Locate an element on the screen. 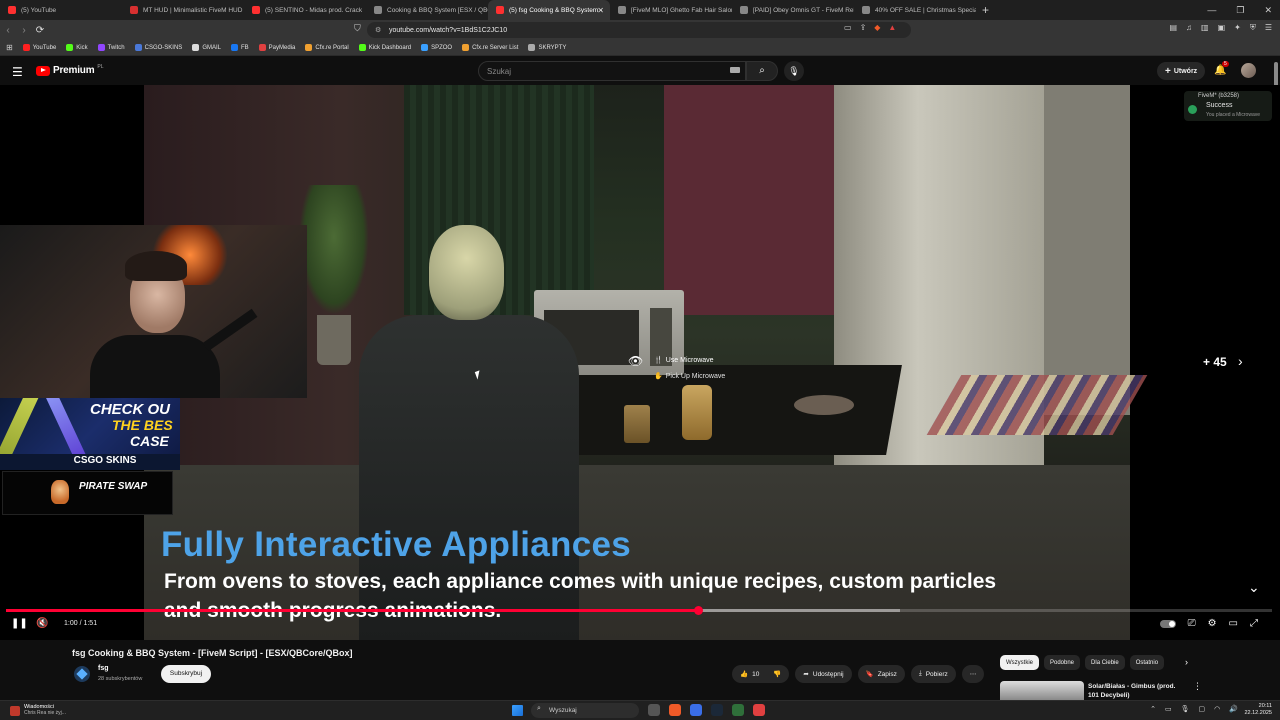 The height and width of the screenshot is (720, 1280). chip-for-you: Dla Ciebie is located at coordinates (1105, 662).